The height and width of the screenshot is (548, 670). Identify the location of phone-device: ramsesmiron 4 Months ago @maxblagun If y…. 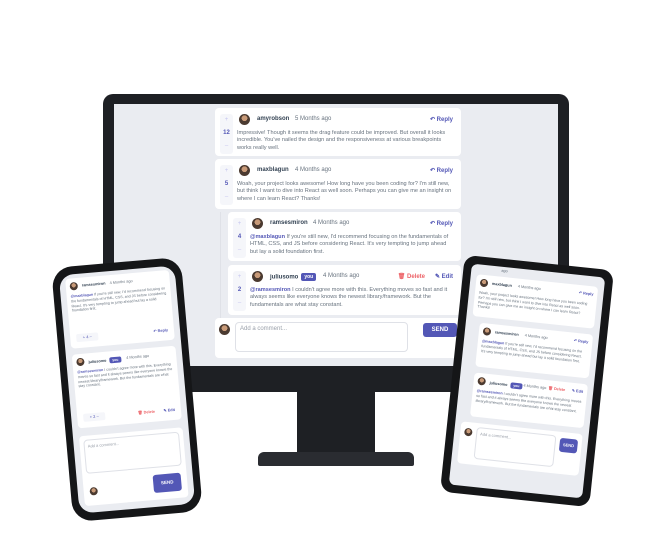
(127, 389).